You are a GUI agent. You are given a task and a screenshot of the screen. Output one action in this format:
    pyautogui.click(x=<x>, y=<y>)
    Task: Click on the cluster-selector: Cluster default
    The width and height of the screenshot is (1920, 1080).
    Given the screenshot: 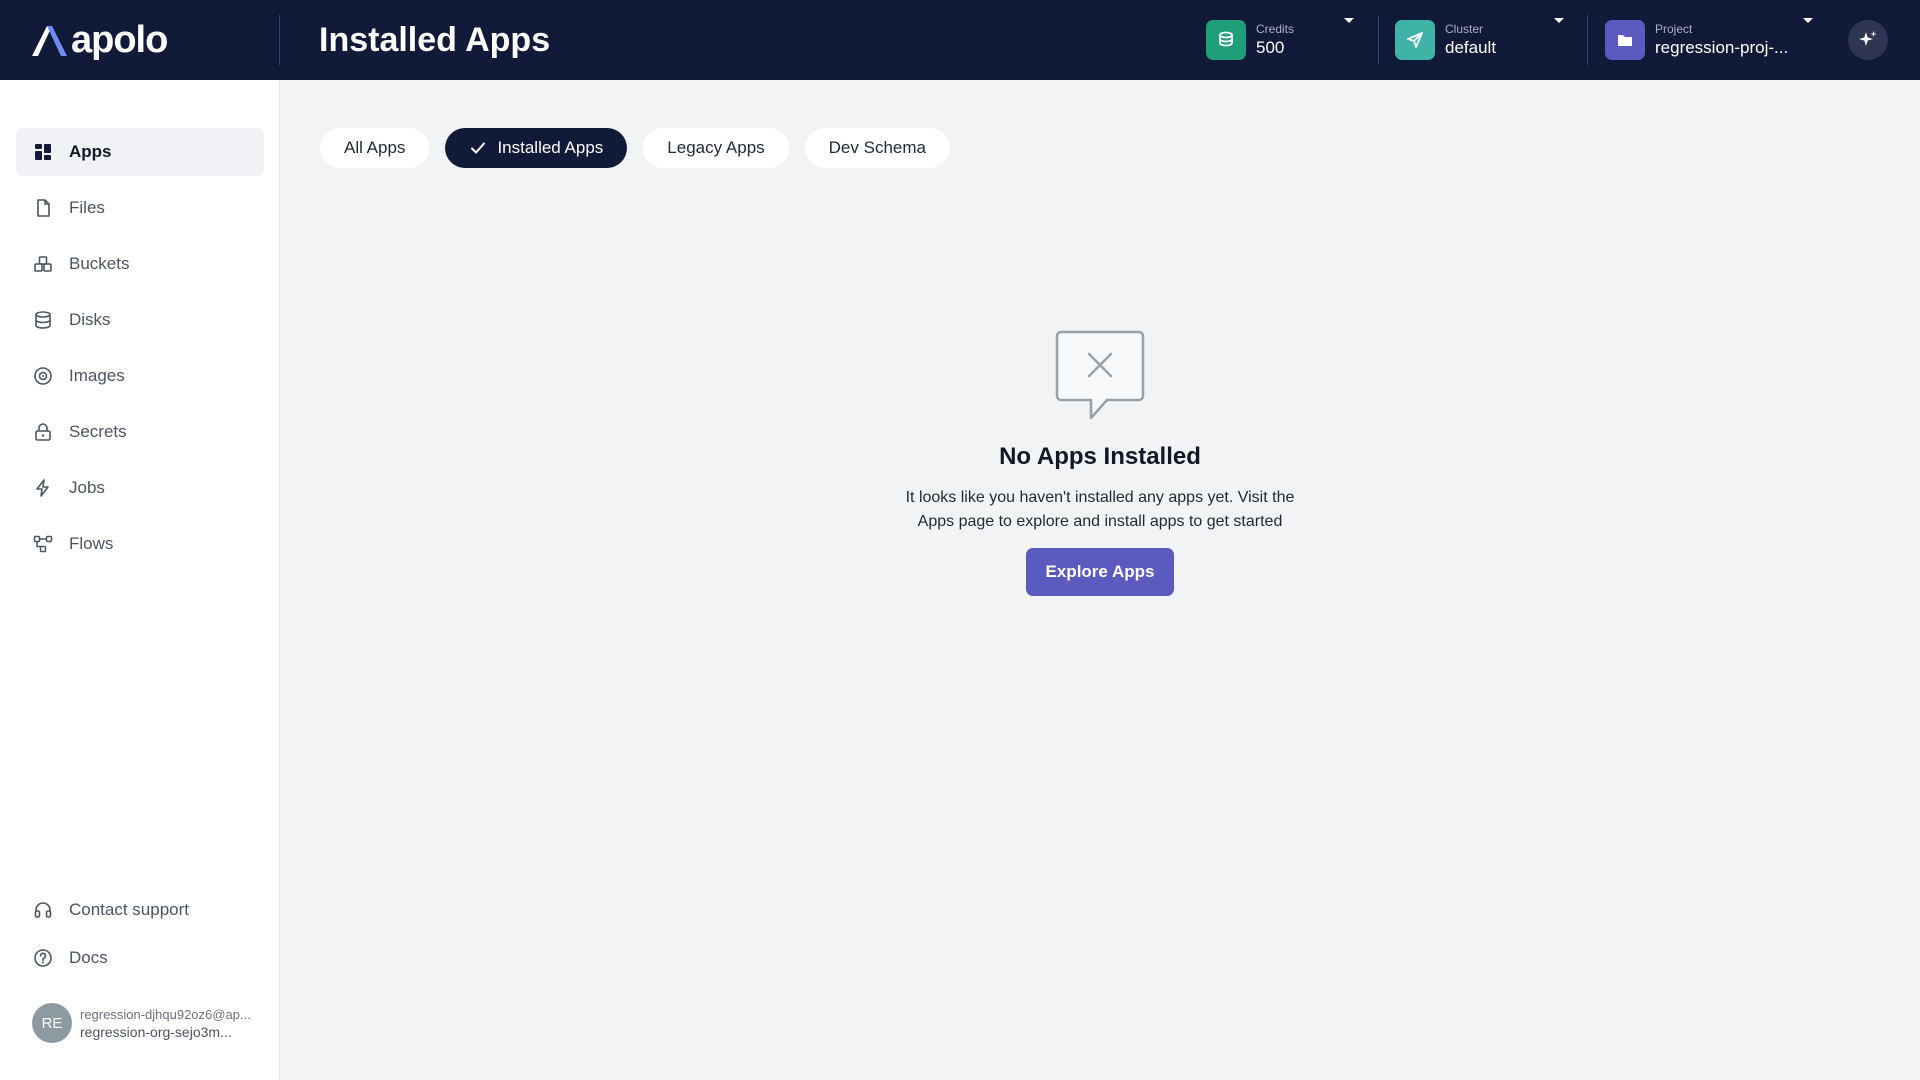 What is the action you would take?
    pyautogui.click(x=1480, y=40)
    